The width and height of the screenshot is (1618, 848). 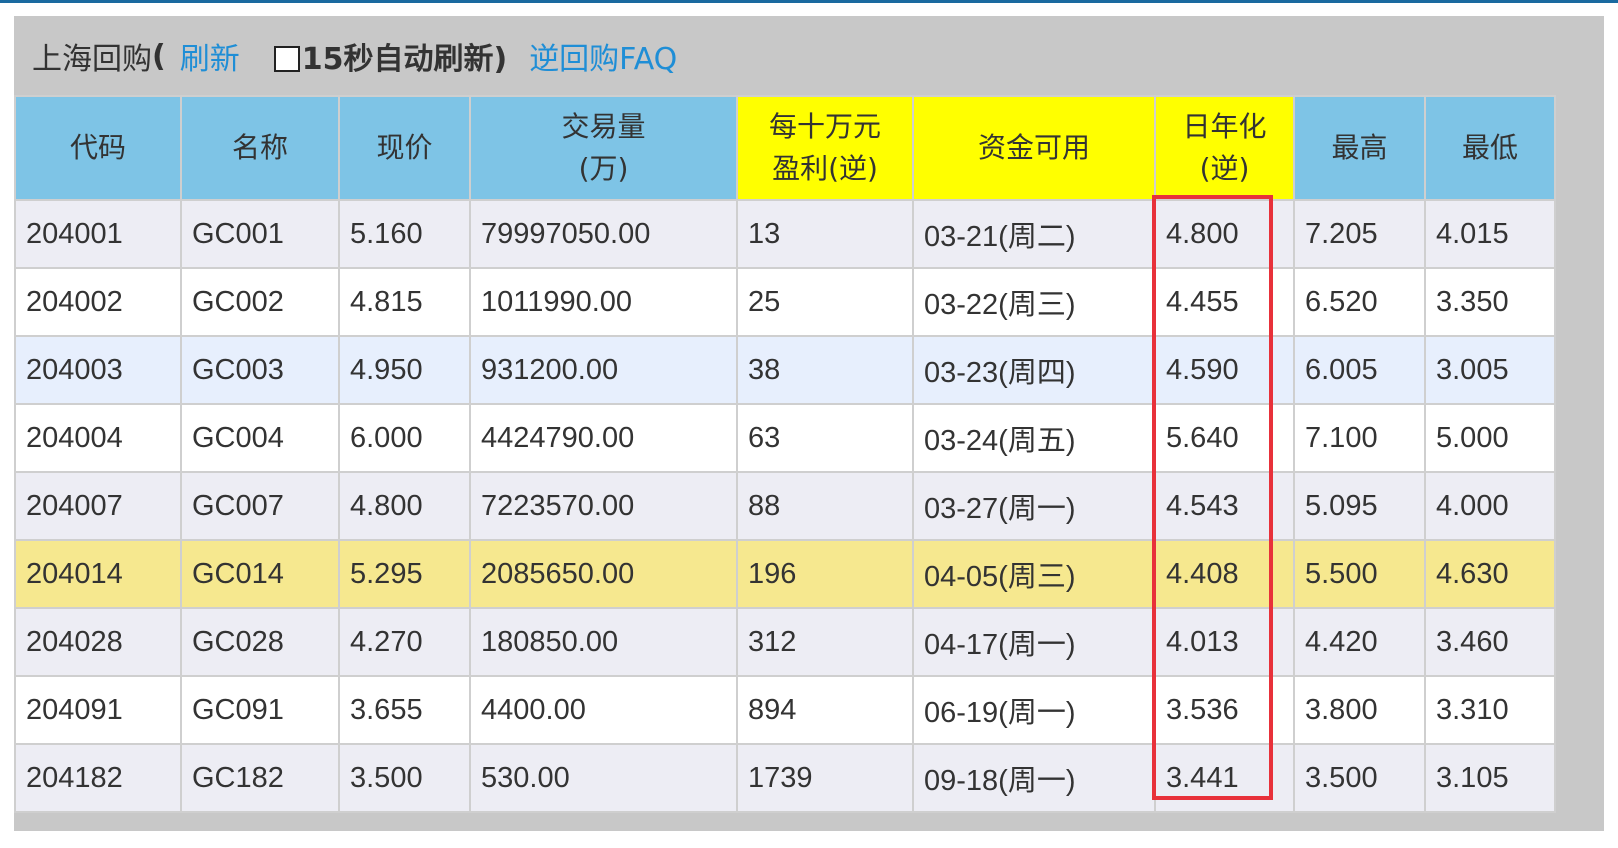 I want to click on cell-code: 204001, so click(x=98, y=234).